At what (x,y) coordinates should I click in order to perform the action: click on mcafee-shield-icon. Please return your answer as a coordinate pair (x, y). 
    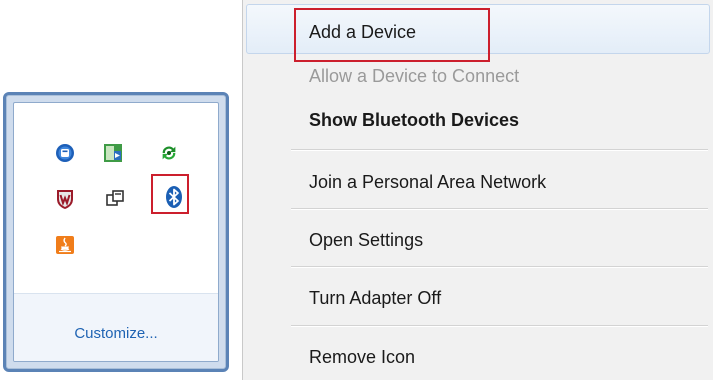
    Looking at the image, I should click on (65, 199).